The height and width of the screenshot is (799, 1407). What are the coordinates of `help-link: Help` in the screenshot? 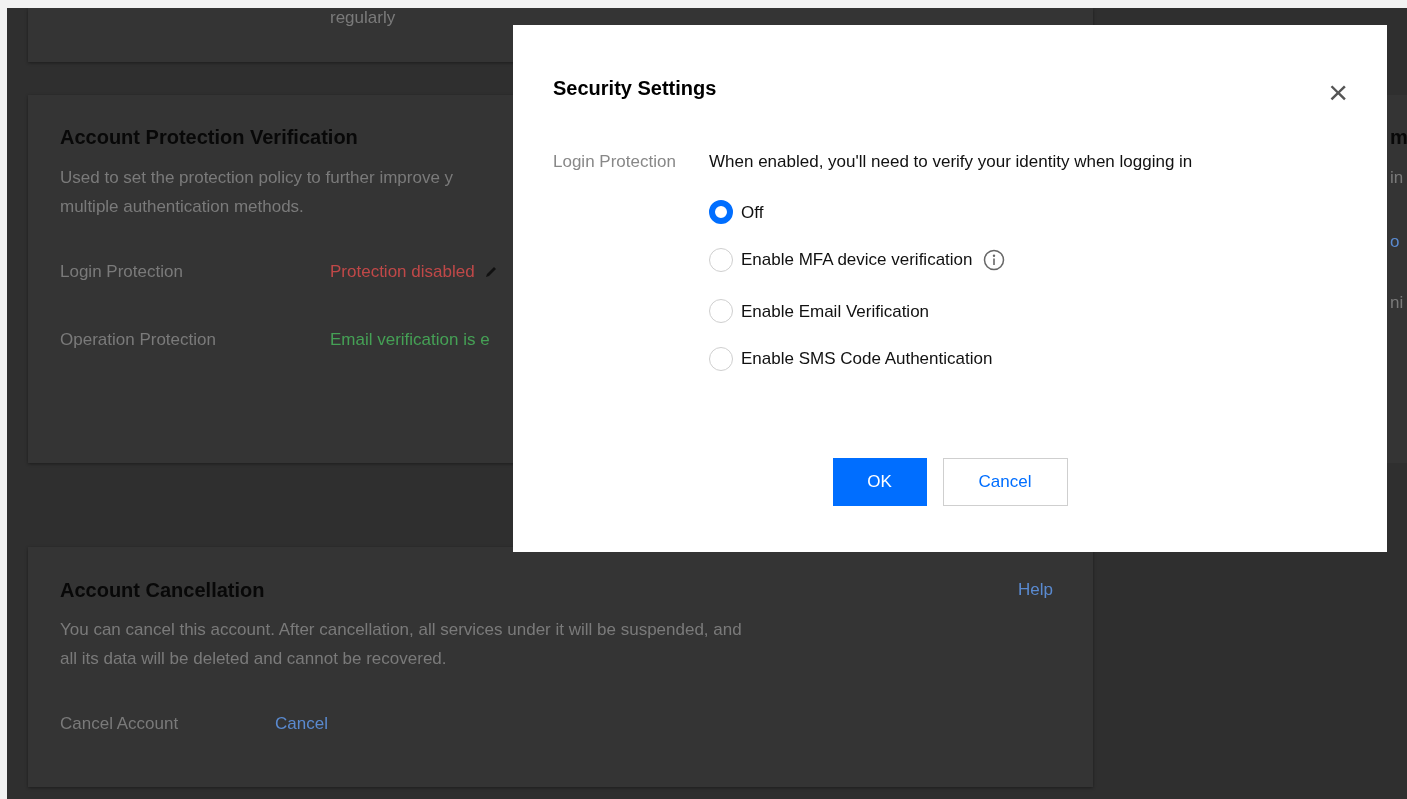 It's located at (1035, 590).